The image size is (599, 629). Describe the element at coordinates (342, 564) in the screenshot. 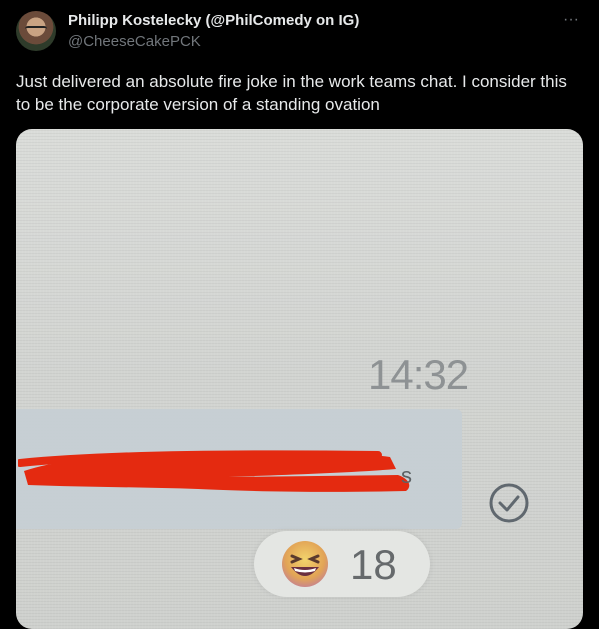

I see `reaction-pill: 18` at that location.